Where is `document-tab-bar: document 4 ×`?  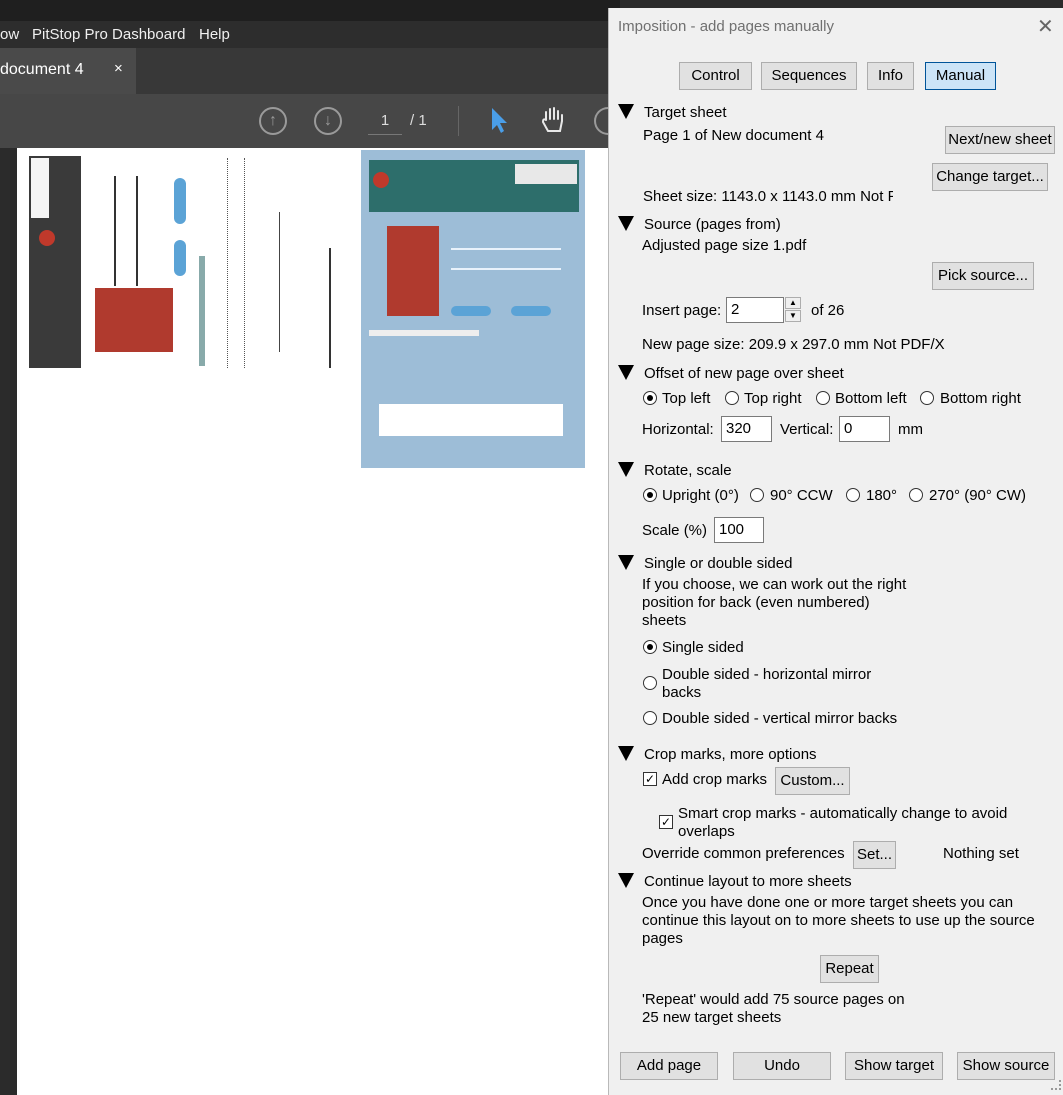
document-tab-bar: document 4 × is located at coordinates (310, 71).